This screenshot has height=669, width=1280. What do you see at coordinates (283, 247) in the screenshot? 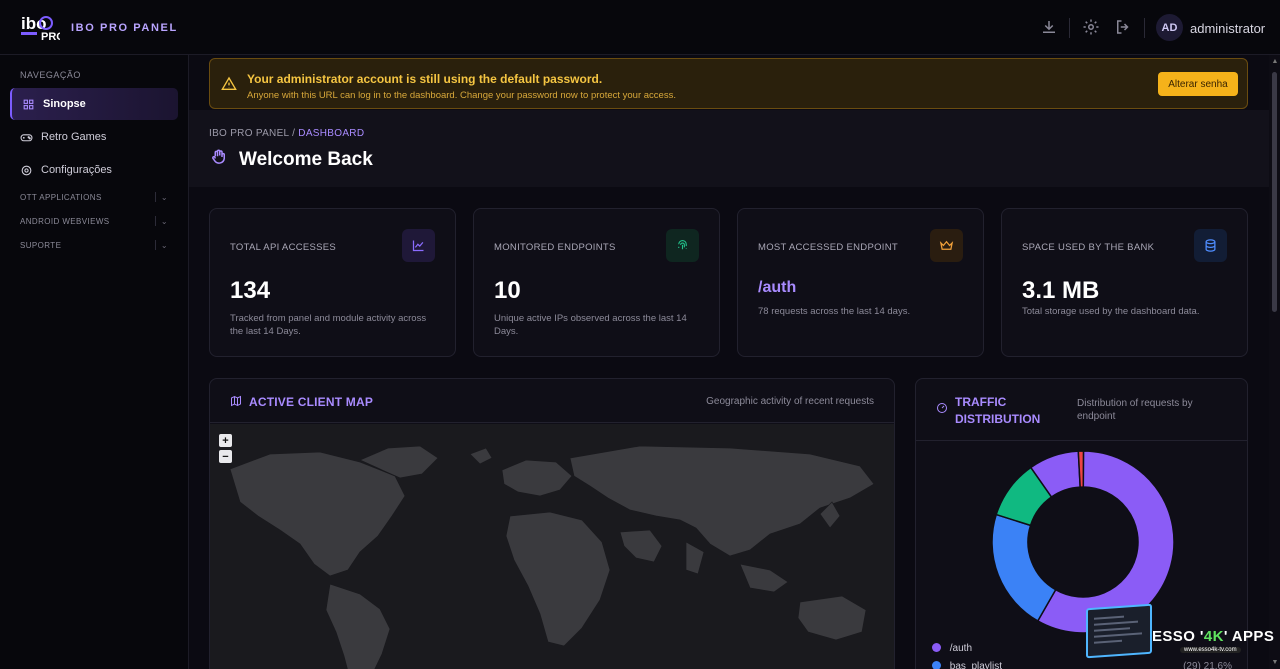
I see `stat-label: TOTAL API ACCESSES` at bounding box center [283, 247].